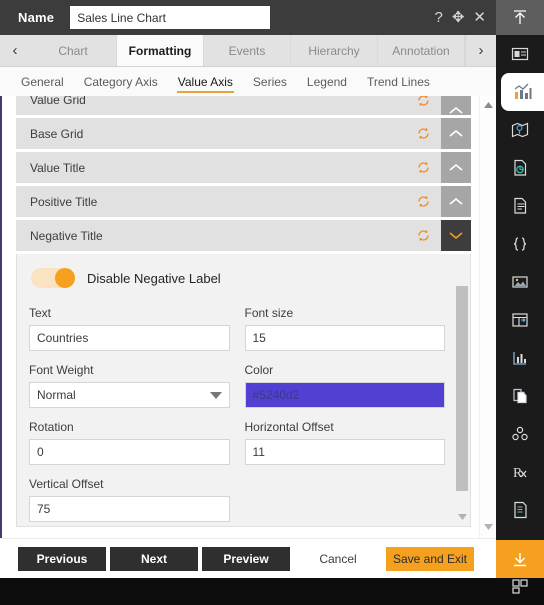 This screenshot has height=605, width=544. What do you see at coordinates (56, 394) in the screenshot?
I see `font-weight-value: Normal` at bounding box center [56, 394].